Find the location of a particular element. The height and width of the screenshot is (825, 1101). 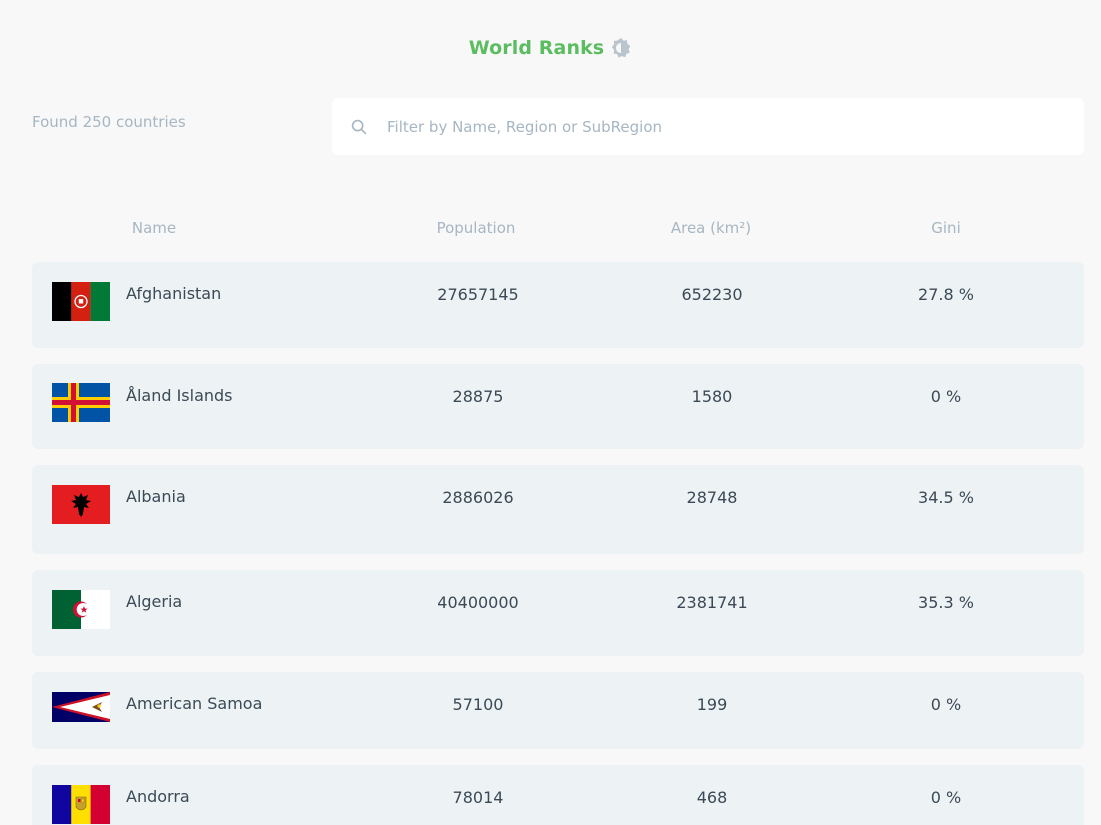

country-name: Åland Islands is located at coordinates (179, 395).